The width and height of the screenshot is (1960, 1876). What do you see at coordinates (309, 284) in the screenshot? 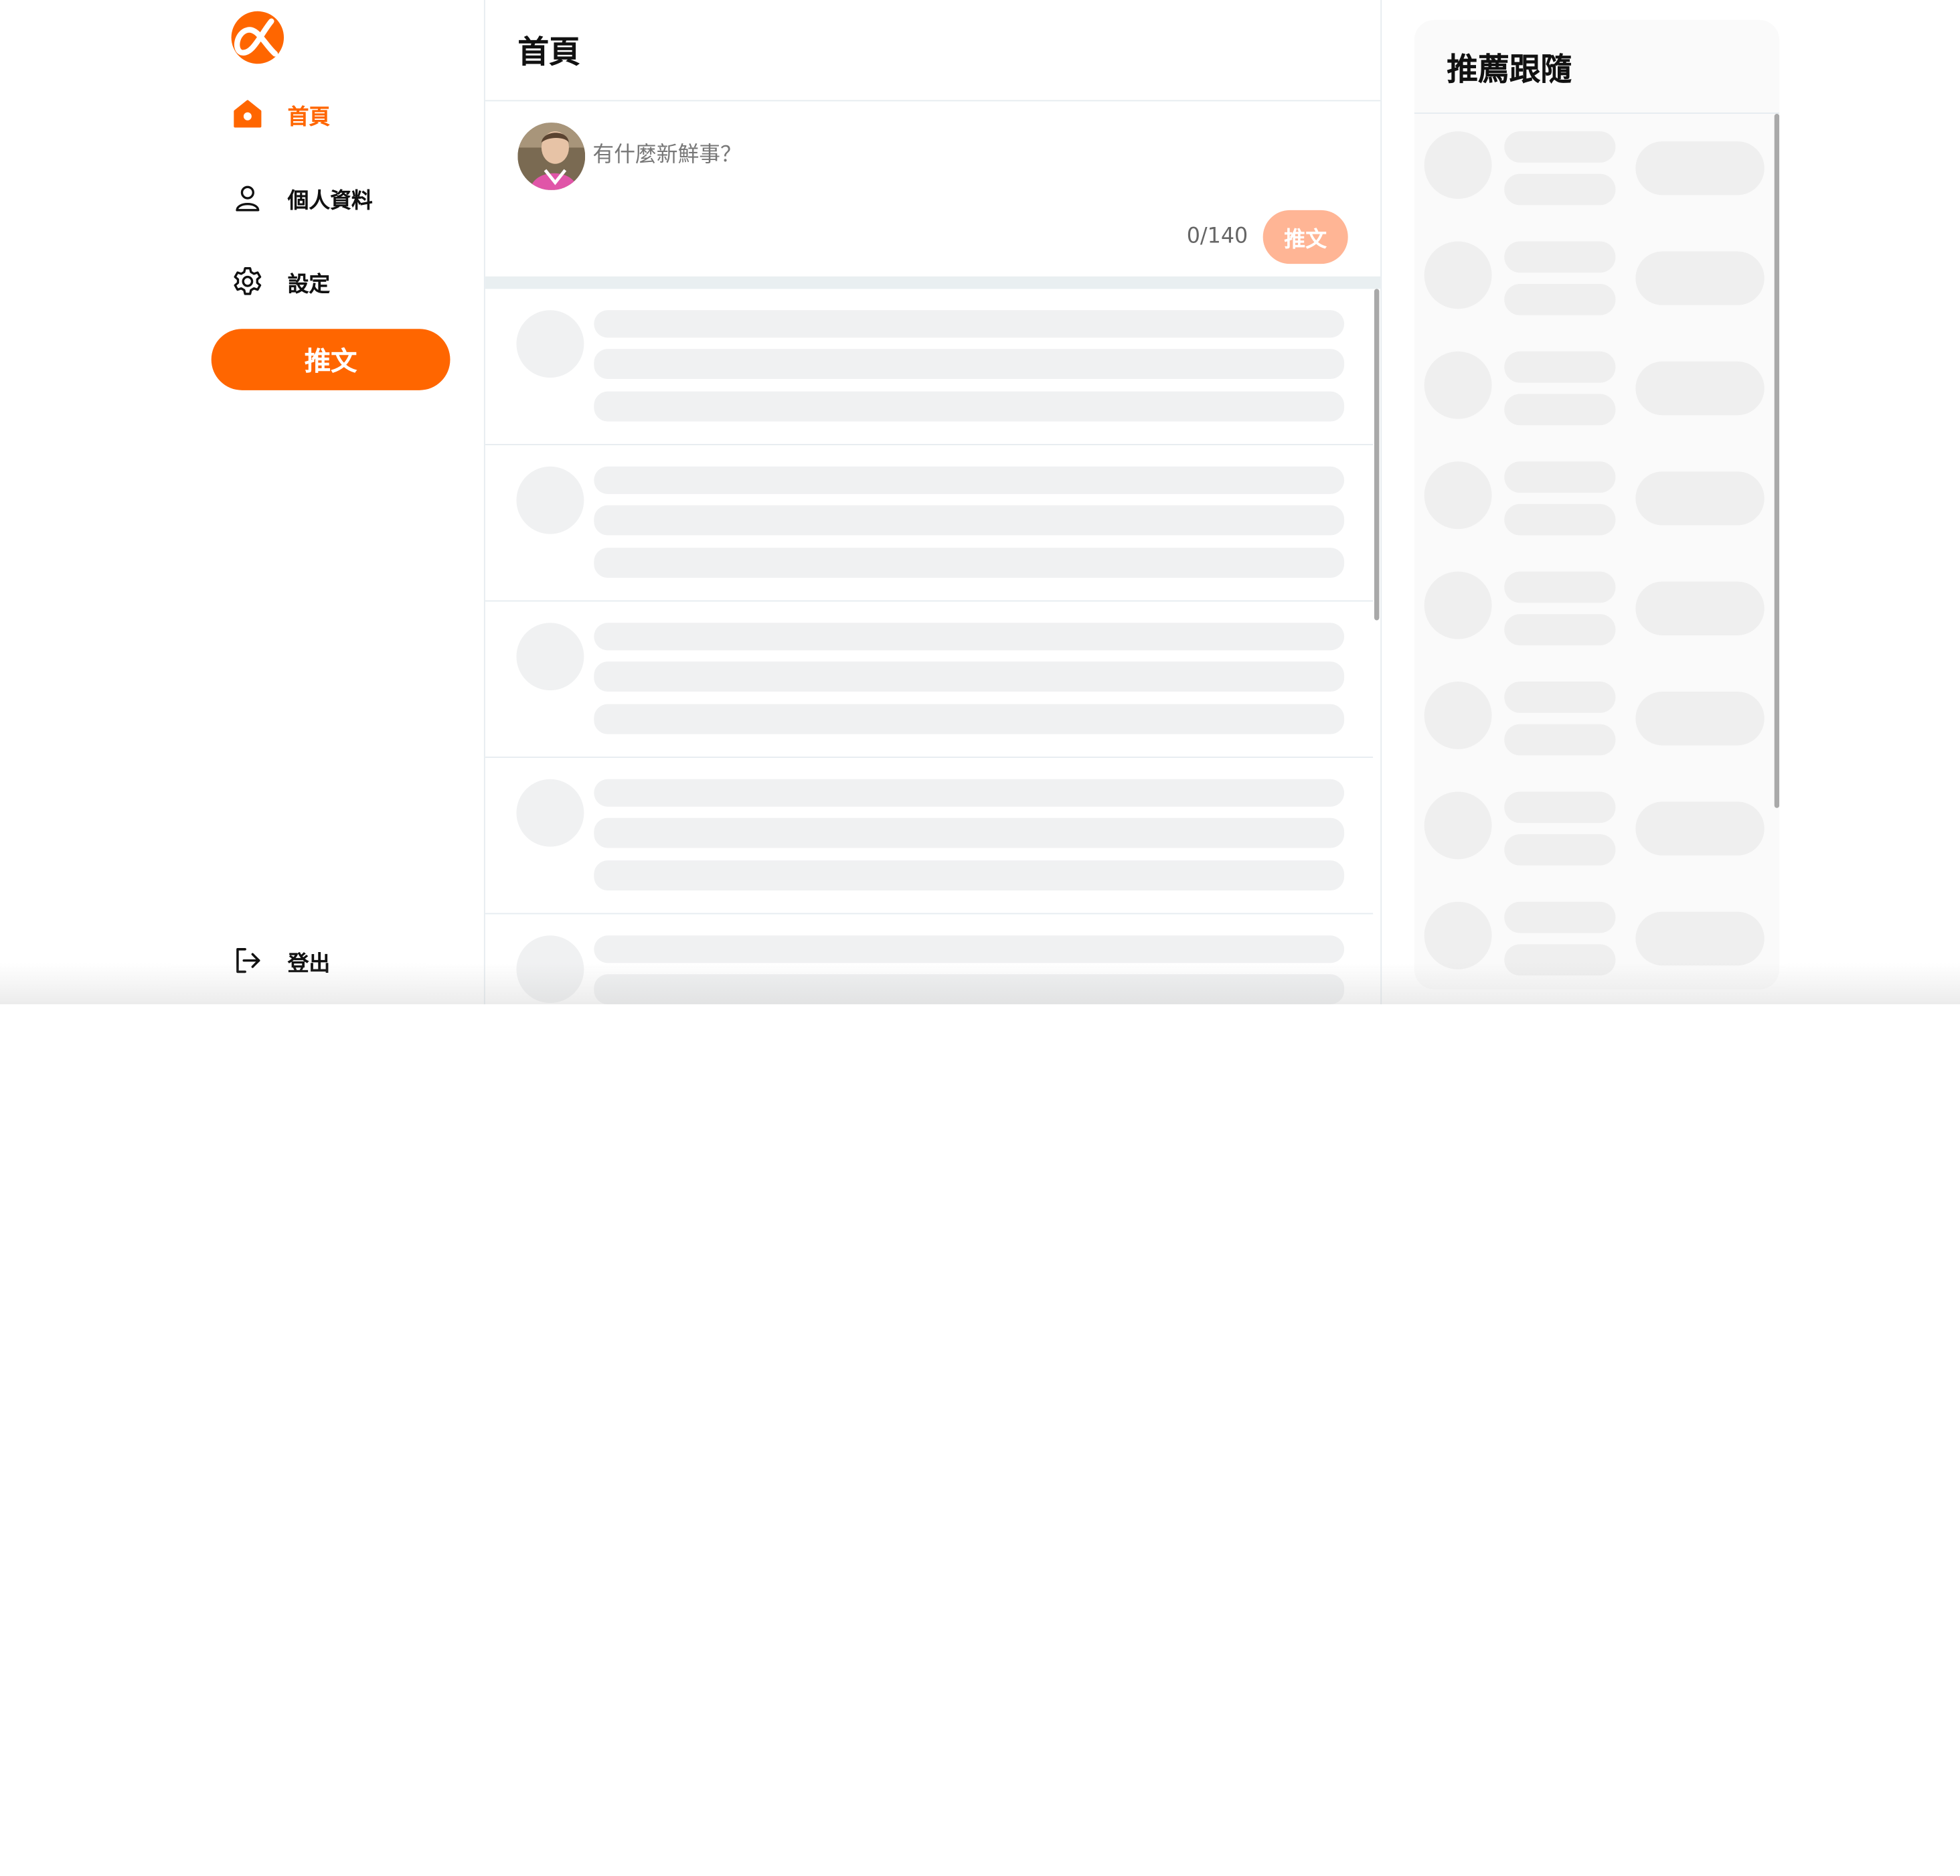
I see `nav-label-settings: 設定` at bounding box center [309, 284].